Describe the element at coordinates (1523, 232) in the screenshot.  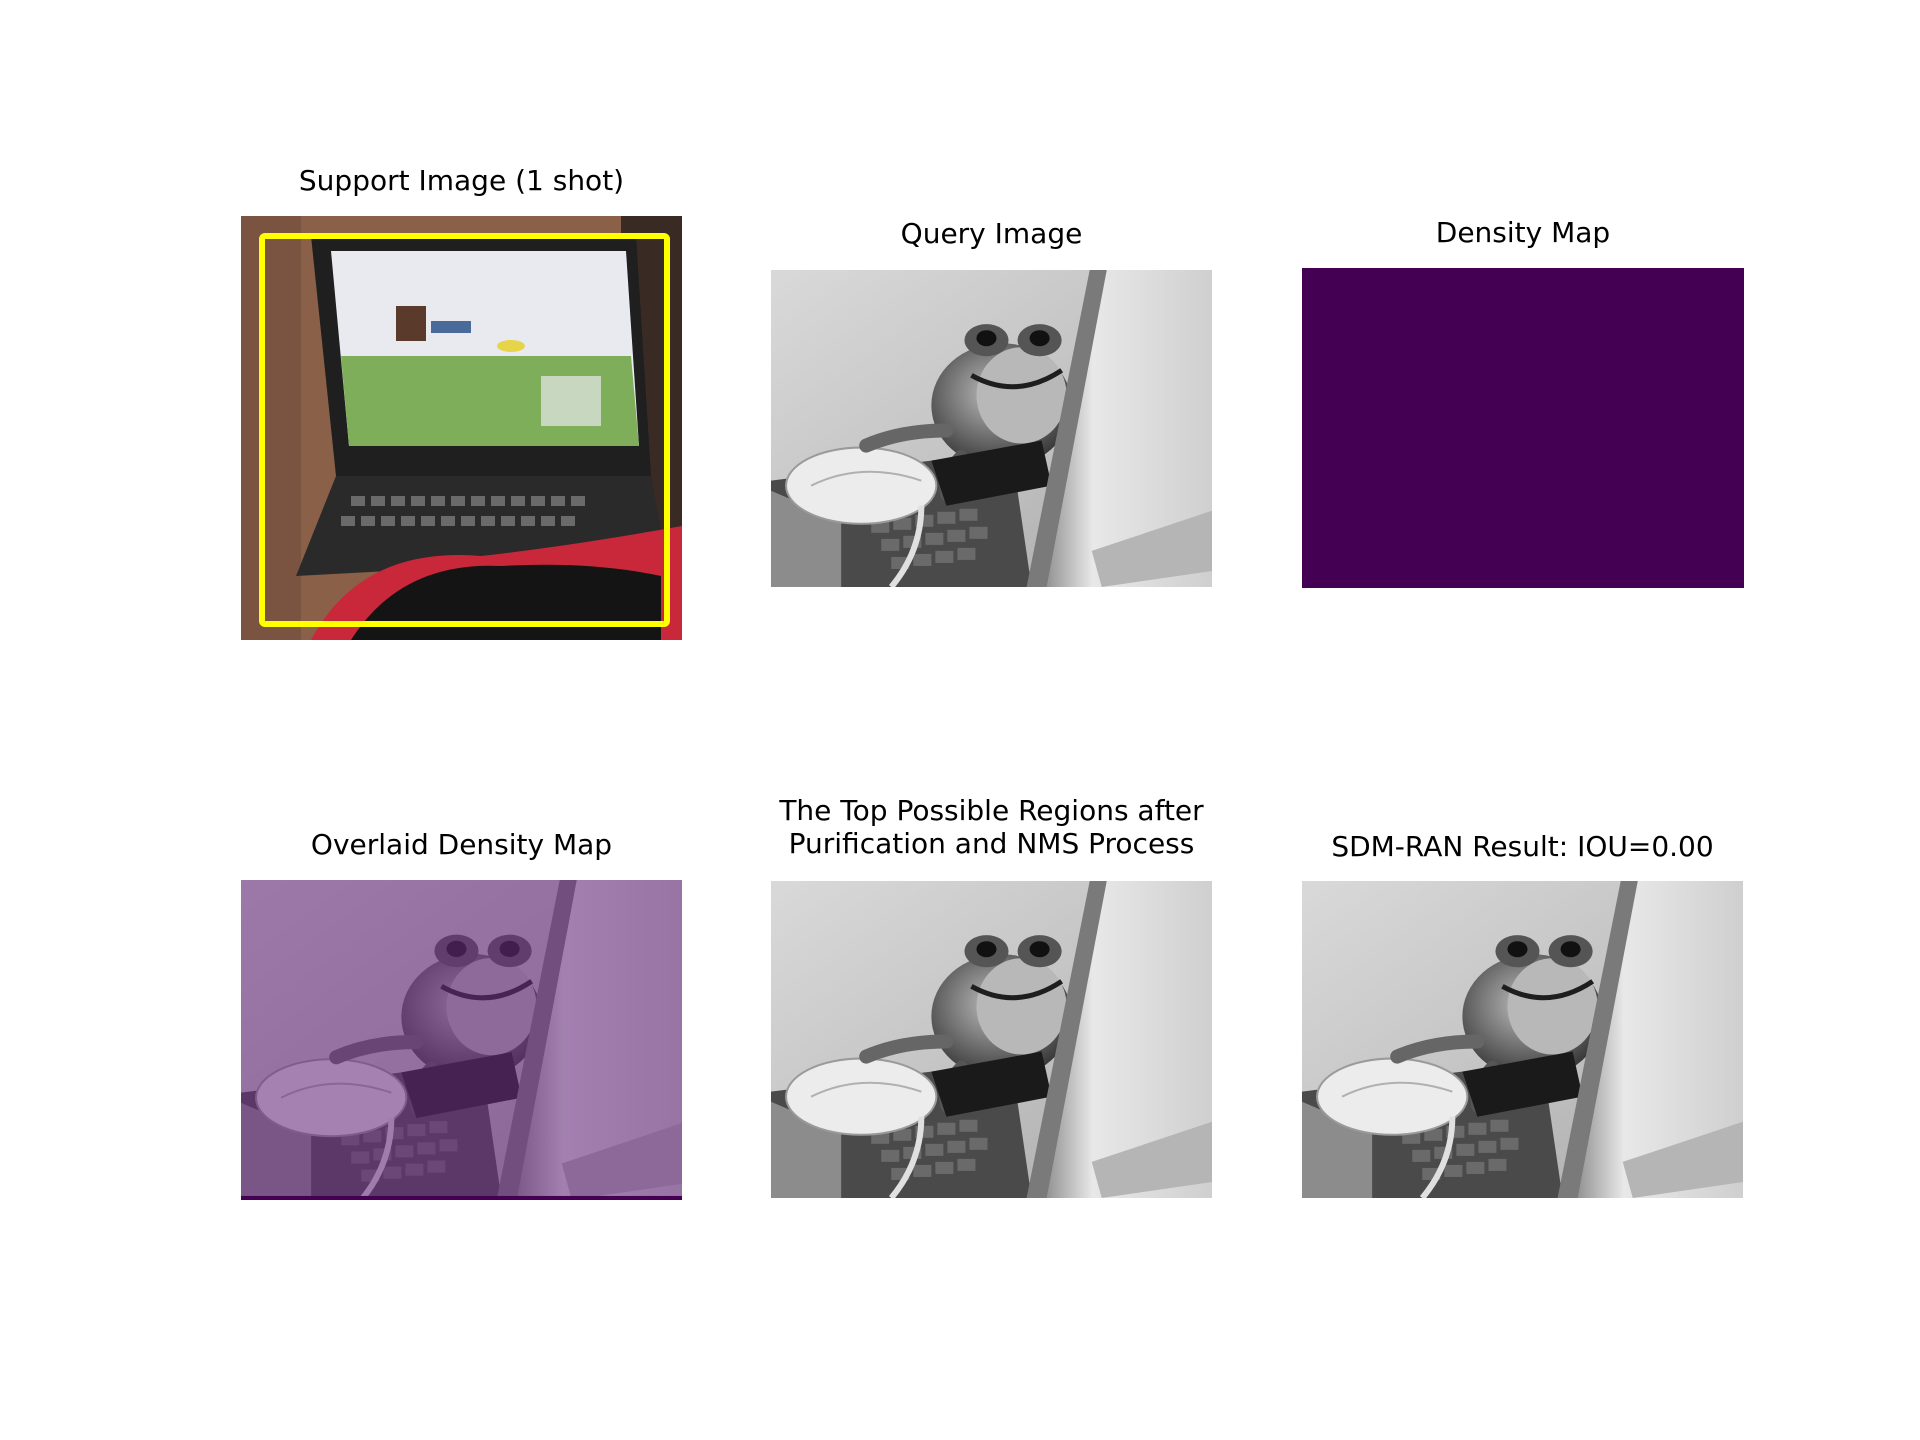
I see `panel-title: Density Map` at that location.